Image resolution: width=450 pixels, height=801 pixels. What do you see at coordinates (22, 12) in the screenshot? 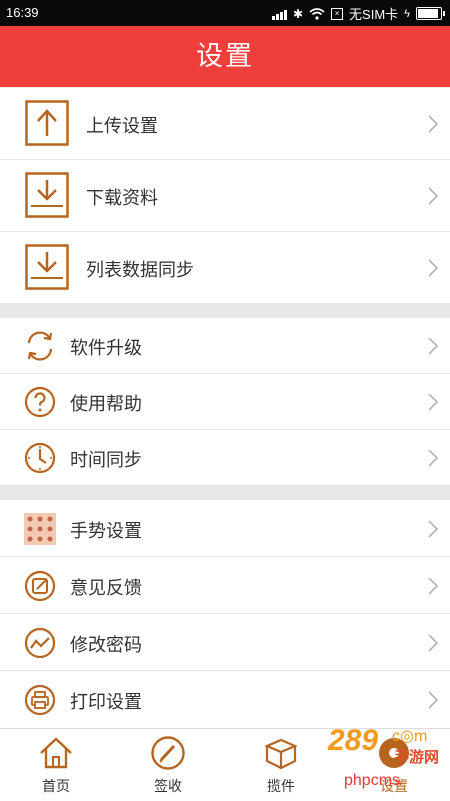
I see `status-time: 16:39` at bounding box center [22, 12].